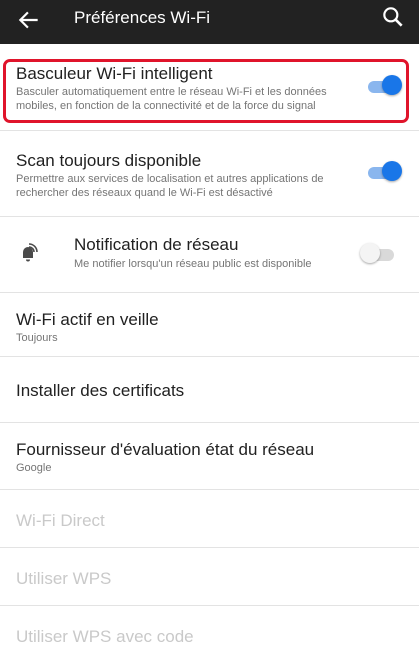  I want to click on search-icon, so click(393, 17).